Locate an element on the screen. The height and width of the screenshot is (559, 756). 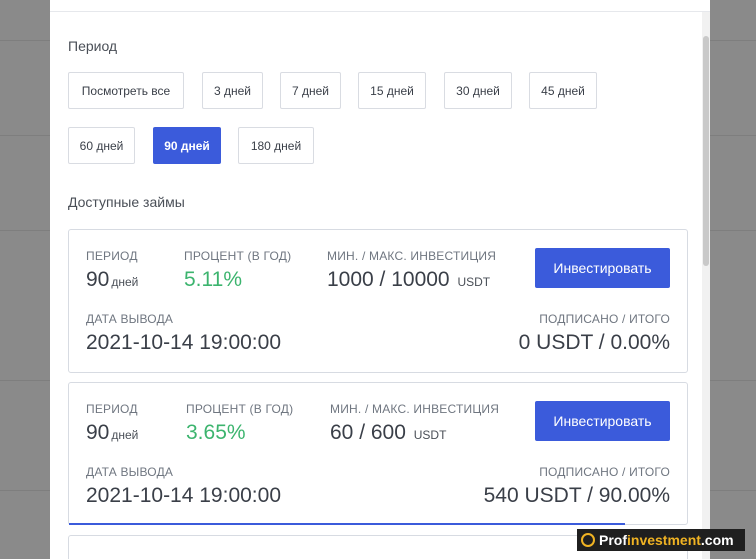
subscribed-value: 540 USDT / 90.00% is located at coordinates (576, 495).